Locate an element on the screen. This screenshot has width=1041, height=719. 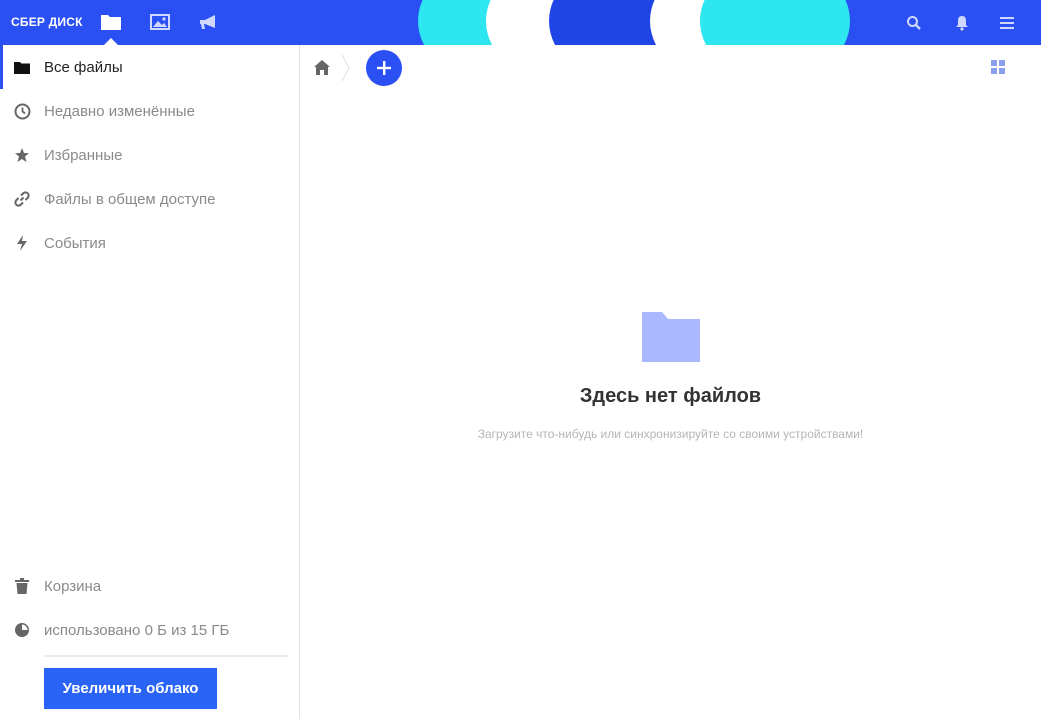
sidebar-item-events: События is located at coordinates (149, 243).